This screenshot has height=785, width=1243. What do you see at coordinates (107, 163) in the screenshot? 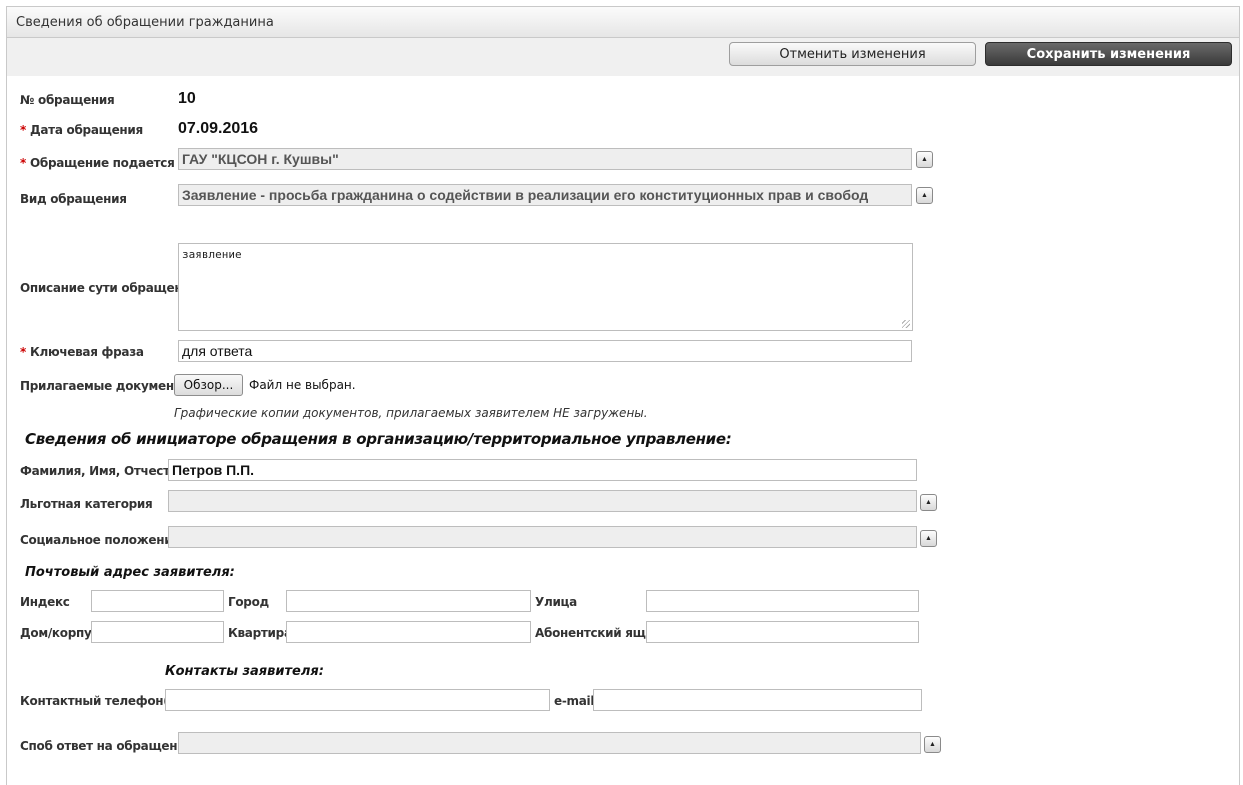
I see `submitted-to-label-text: Обращение подается в` at bounding box center [107, 163].